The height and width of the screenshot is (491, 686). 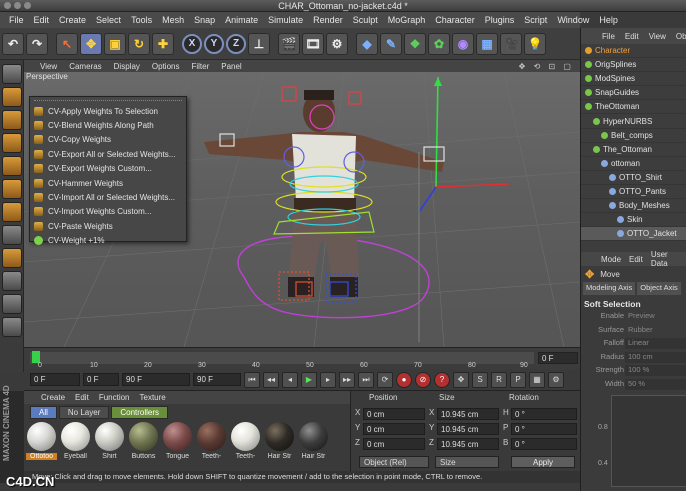 I want to click on menu-select: Select, so click(x=108, y=20).